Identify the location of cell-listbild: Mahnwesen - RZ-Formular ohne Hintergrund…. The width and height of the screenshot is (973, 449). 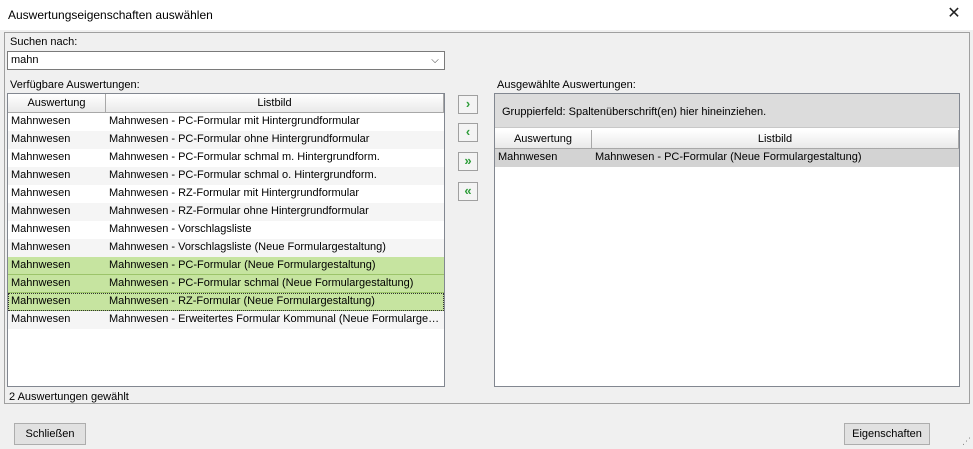
(239, 211).